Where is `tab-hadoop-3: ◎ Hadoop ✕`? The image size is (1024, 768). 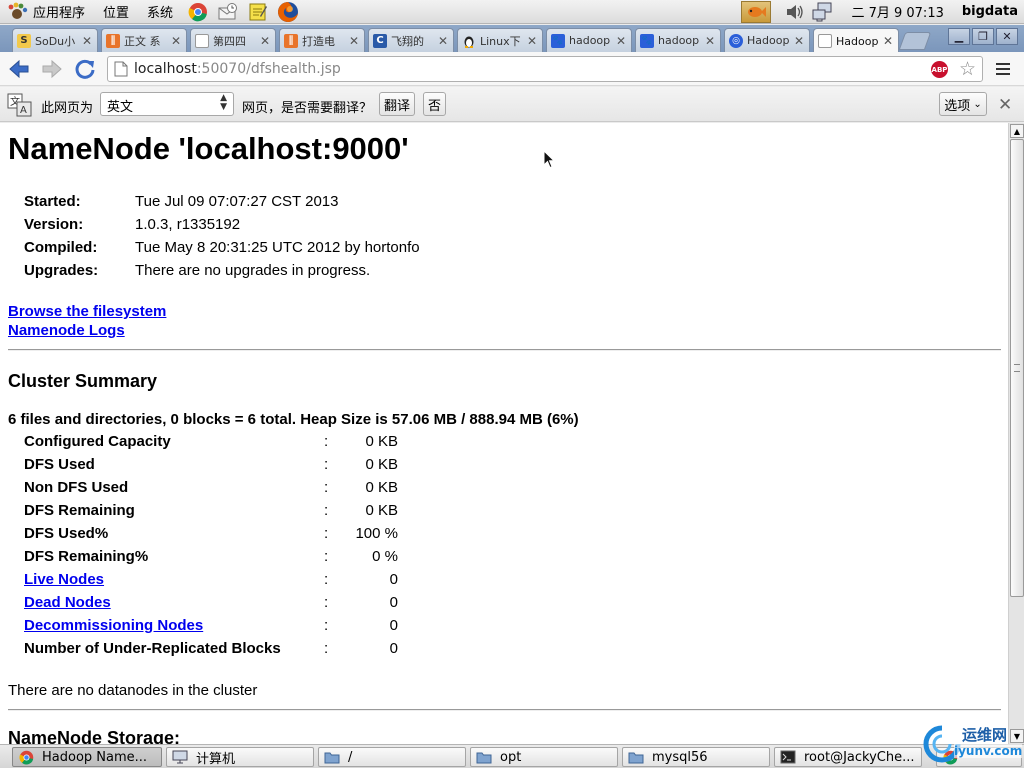 tab-hadoop-3: ◎ Hadoop ✕ is located at coordinates (767, 40).